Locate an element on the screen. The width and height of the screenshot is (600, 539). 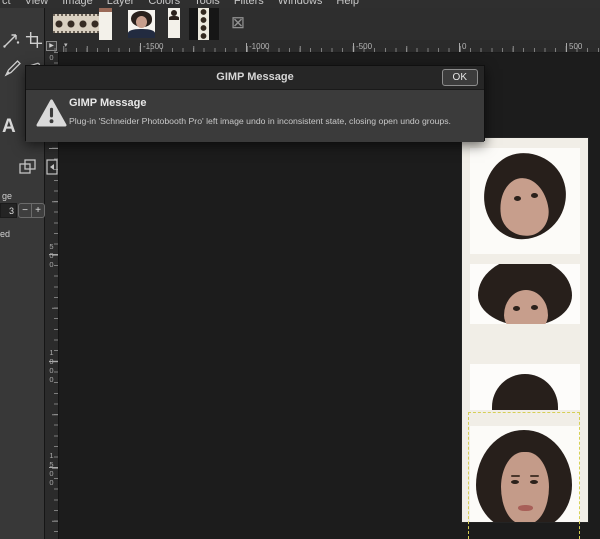
dialog-title-bar: GIMP Message OK is located at coordinates (255, 78).